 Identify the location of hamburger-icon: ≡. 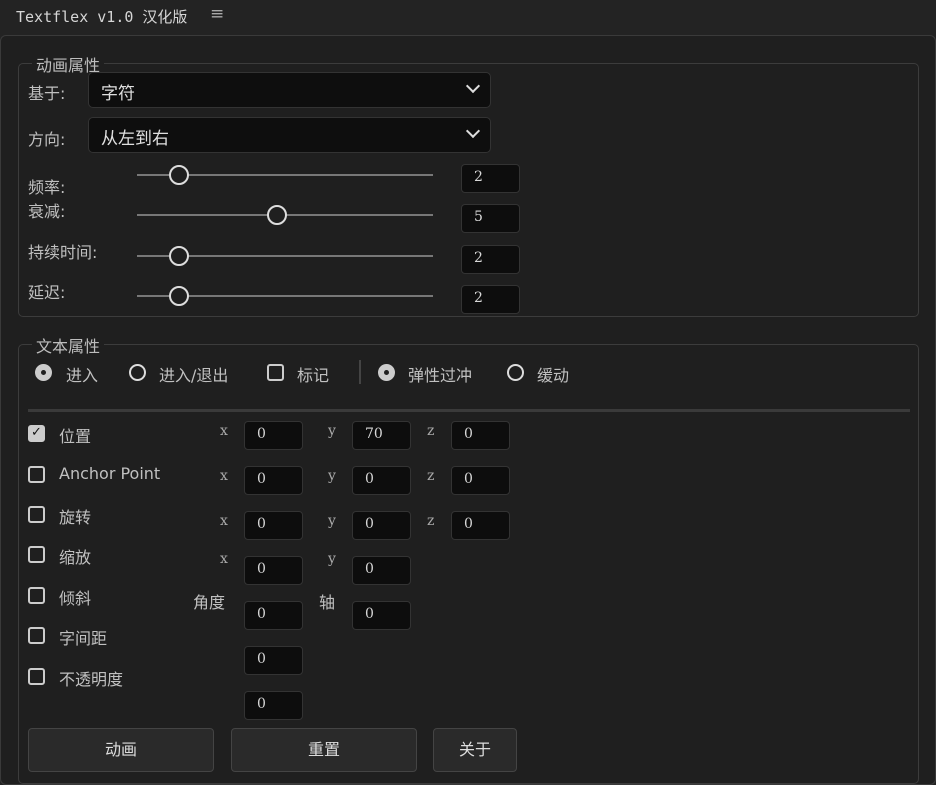
(217, 14).